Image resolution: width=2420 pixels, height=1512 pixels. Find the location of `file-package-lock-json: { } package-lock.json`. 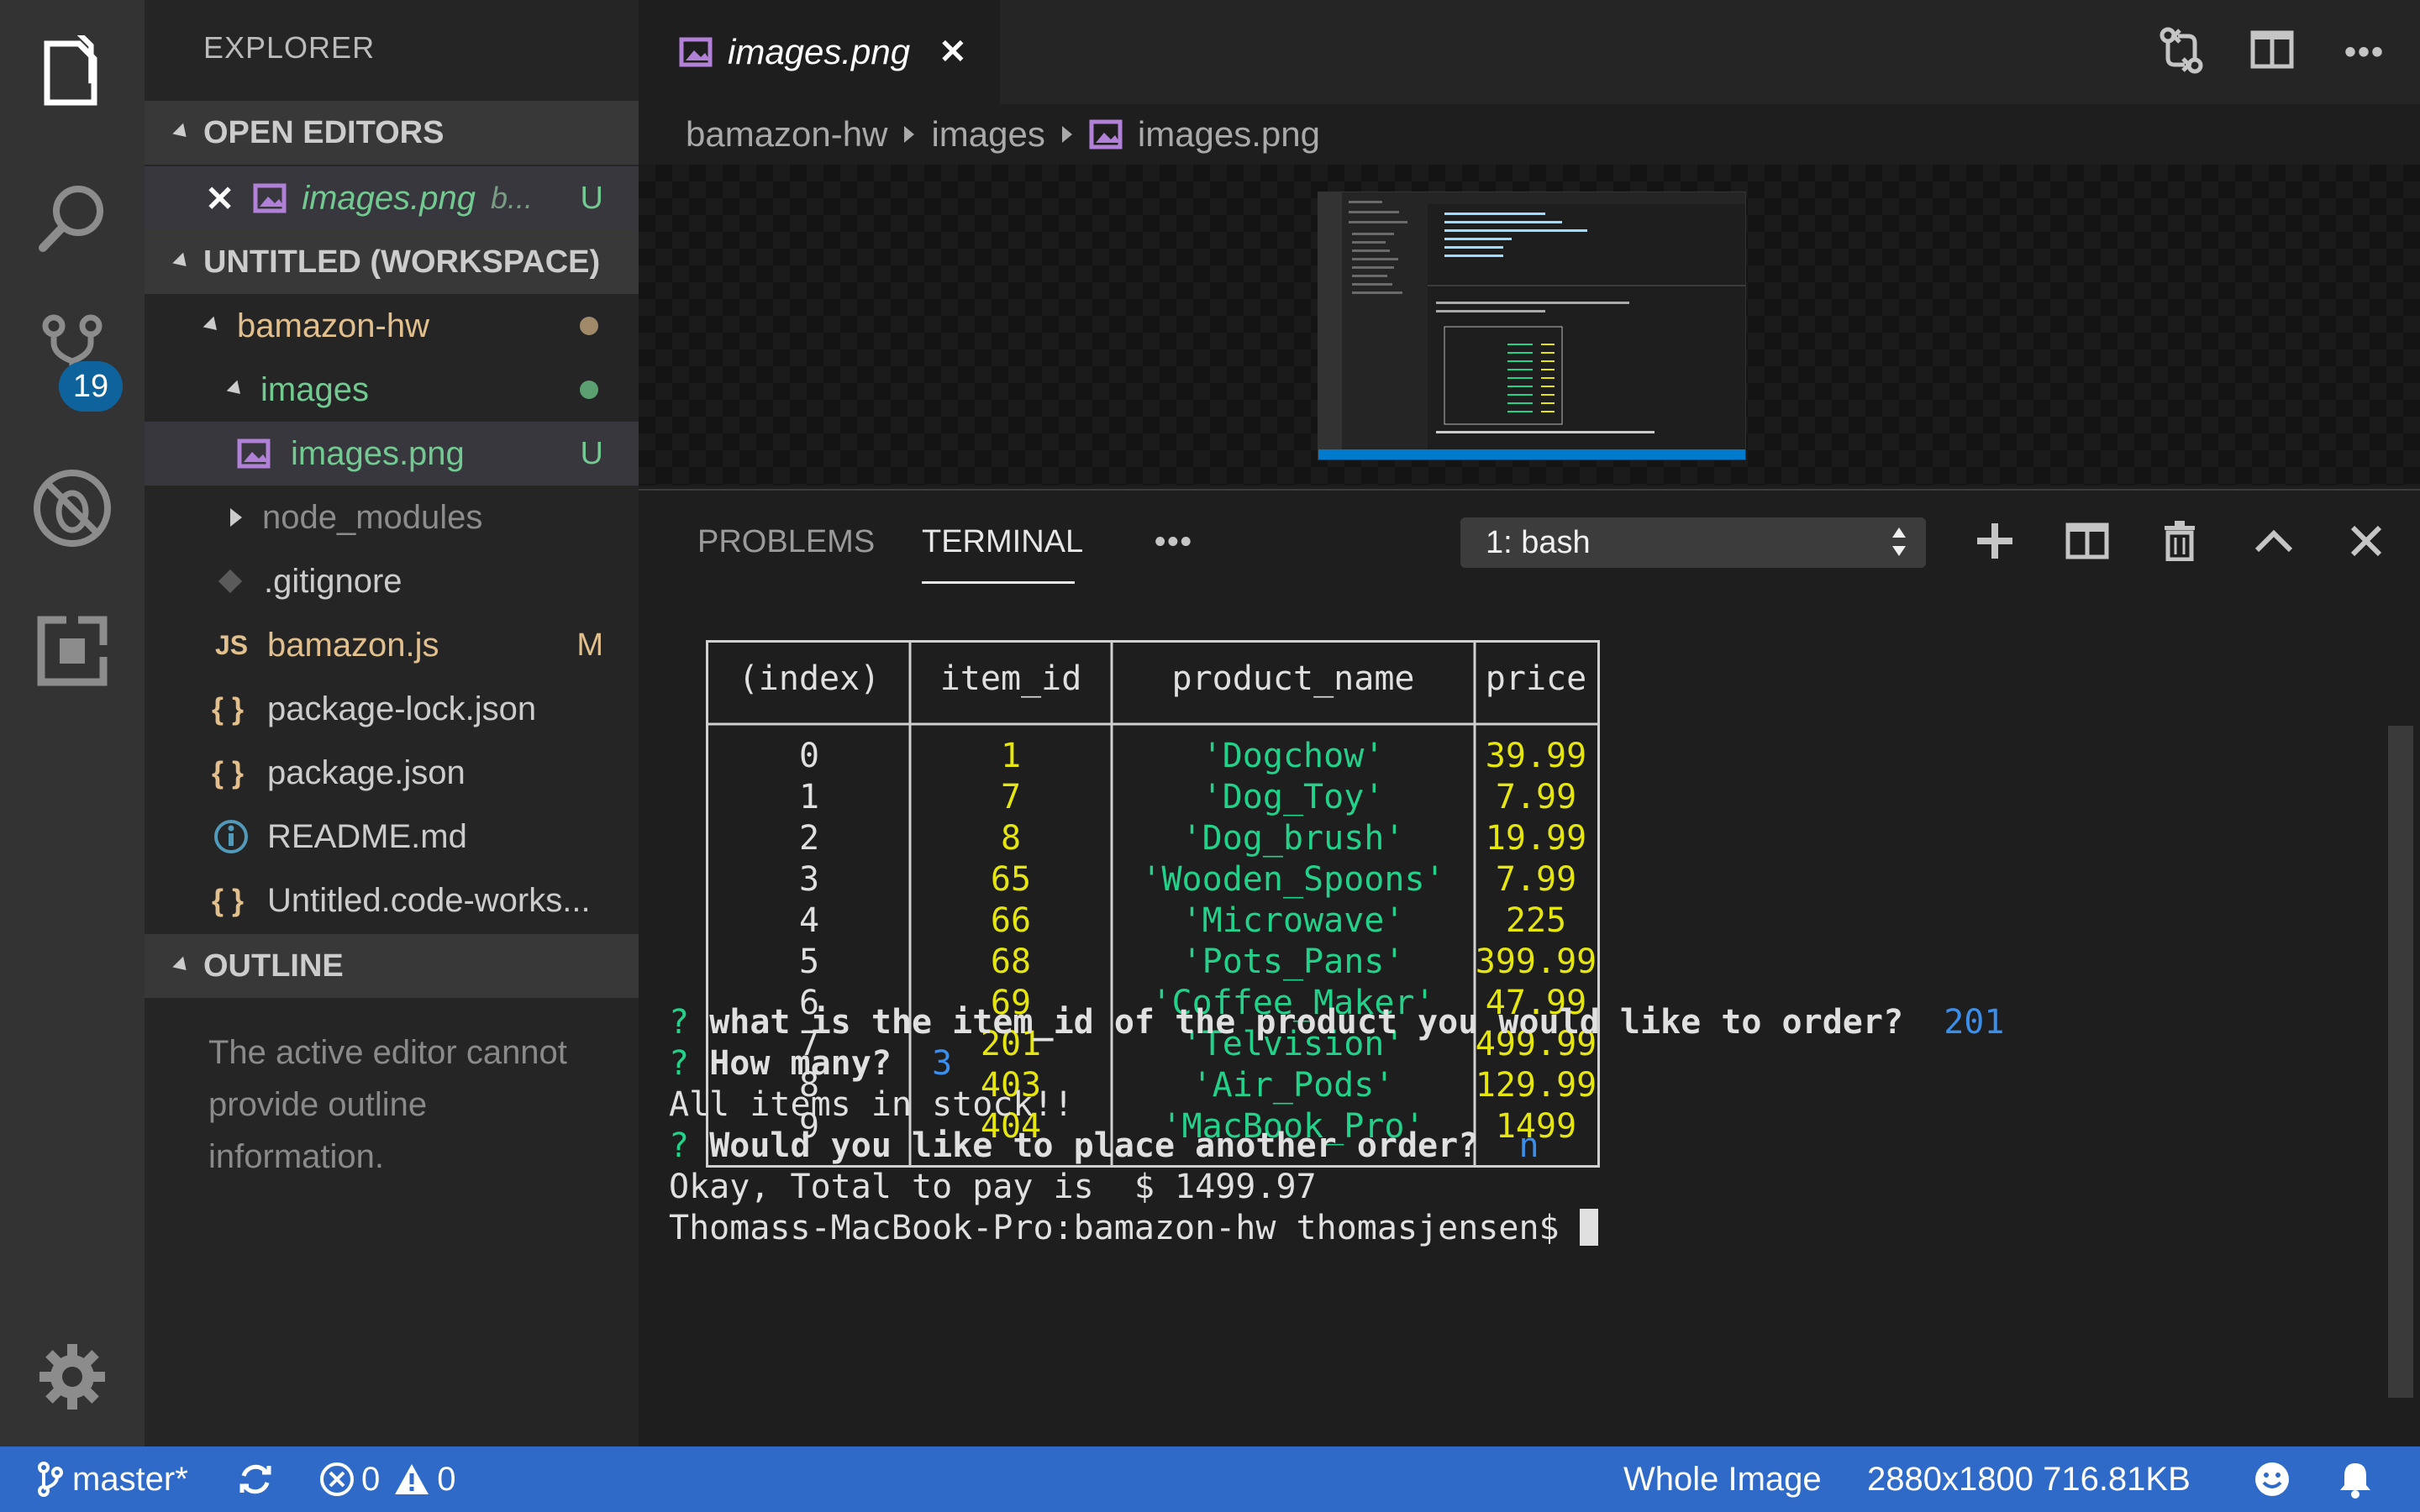

file-package-lock-json: { } package-lock.json is located at coordinates (392, 709).